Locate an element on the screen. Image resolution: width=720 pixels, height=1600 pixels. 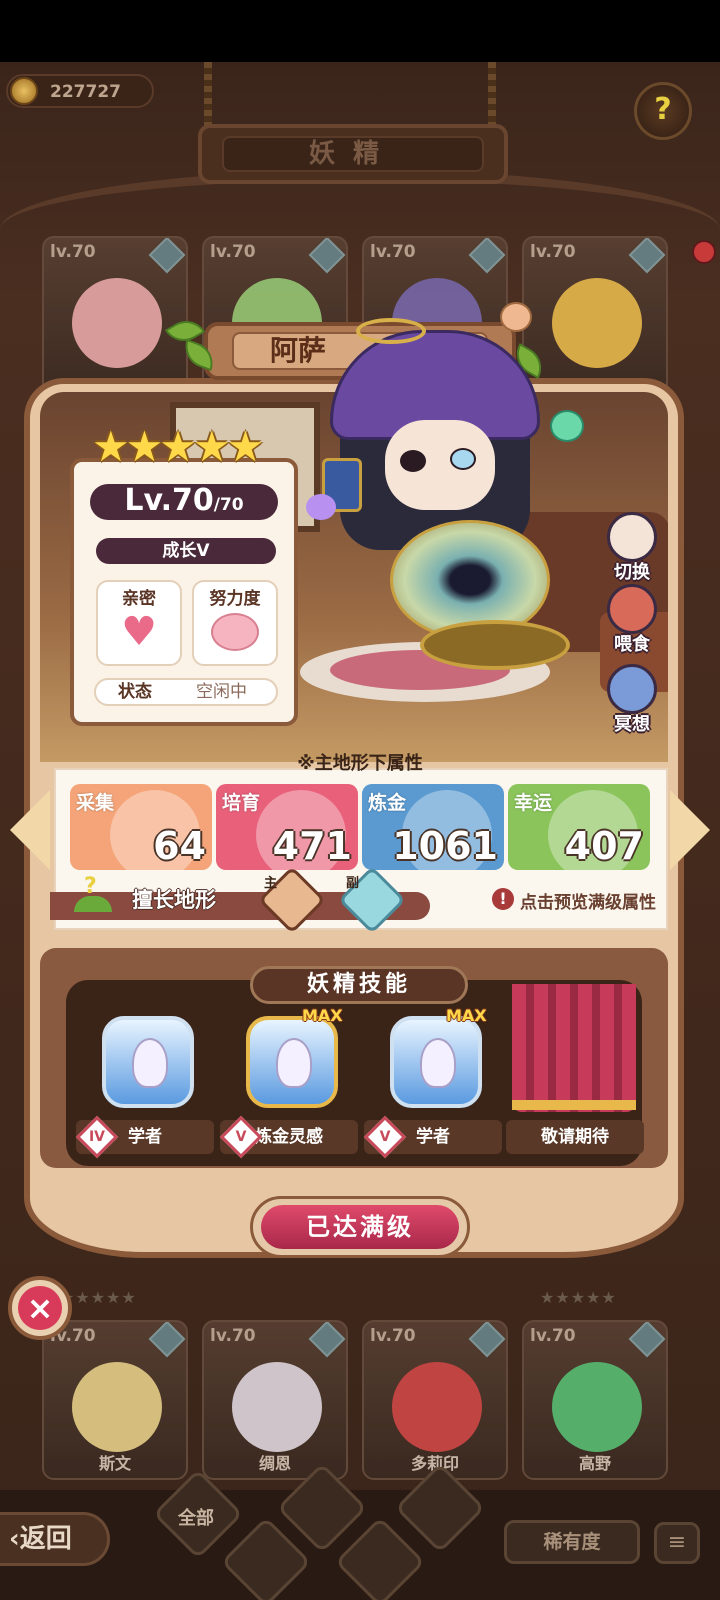
feed-label: 喂食 is located at coordinates (632, 644).